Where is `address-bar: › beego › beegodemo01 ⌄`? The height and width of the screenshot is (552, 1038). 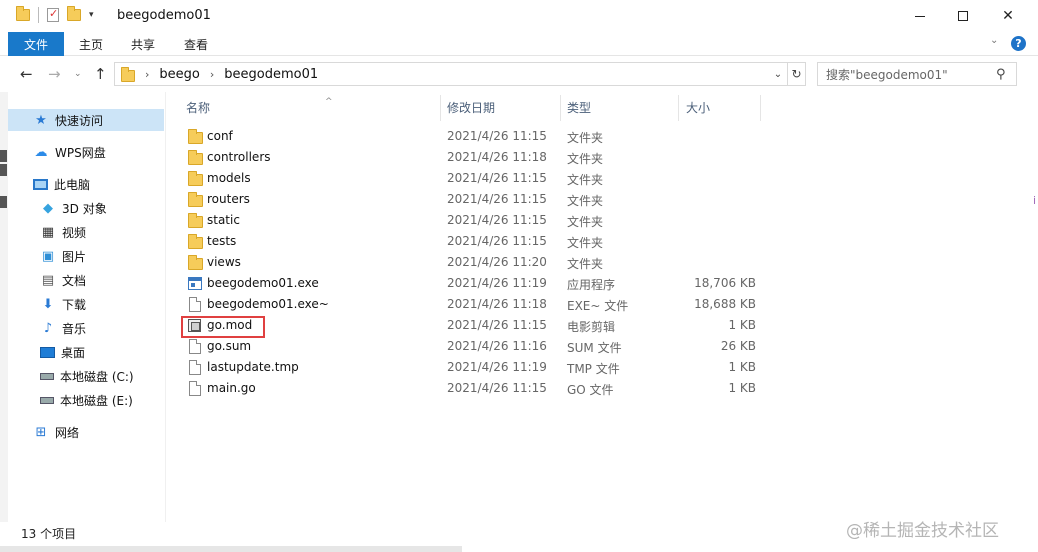 address-bar: › beego › beegodemo01 ⌄ is located at coordinates (451, 74).